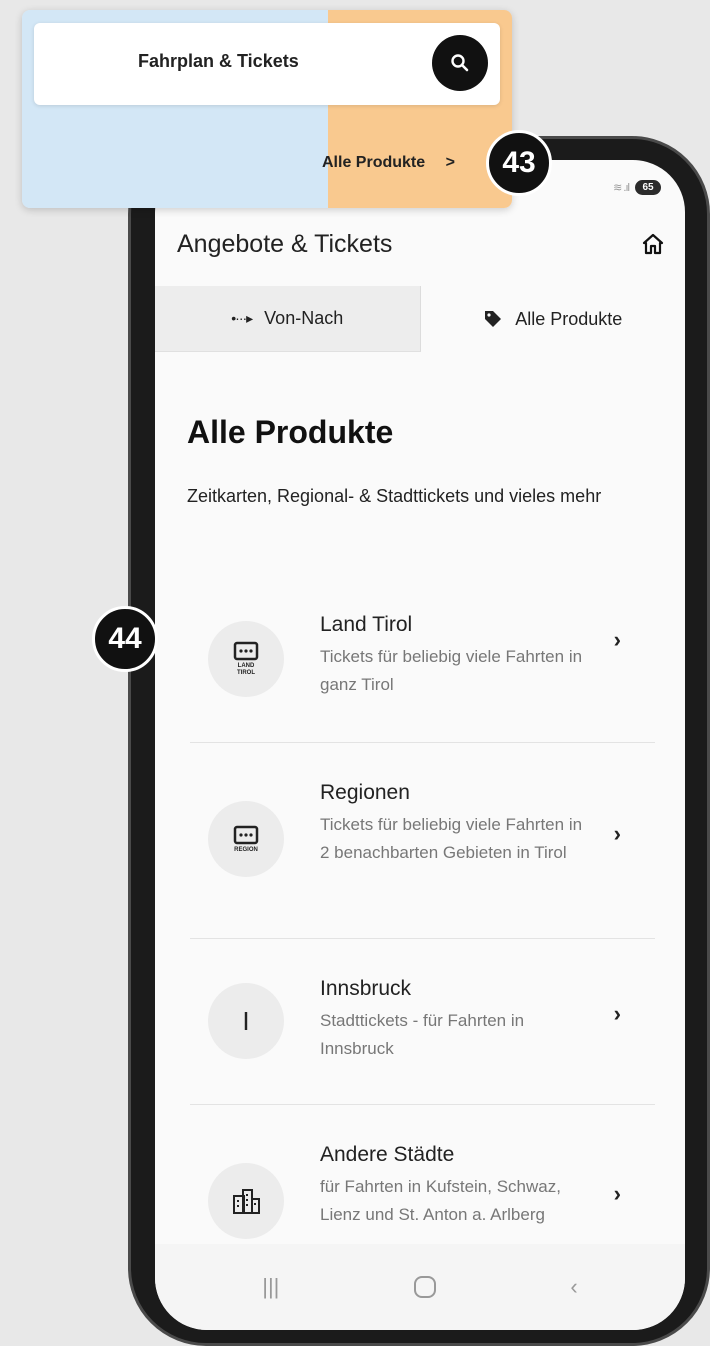  I want to click on tab-label: Alle Produkte, so click(569, 318).